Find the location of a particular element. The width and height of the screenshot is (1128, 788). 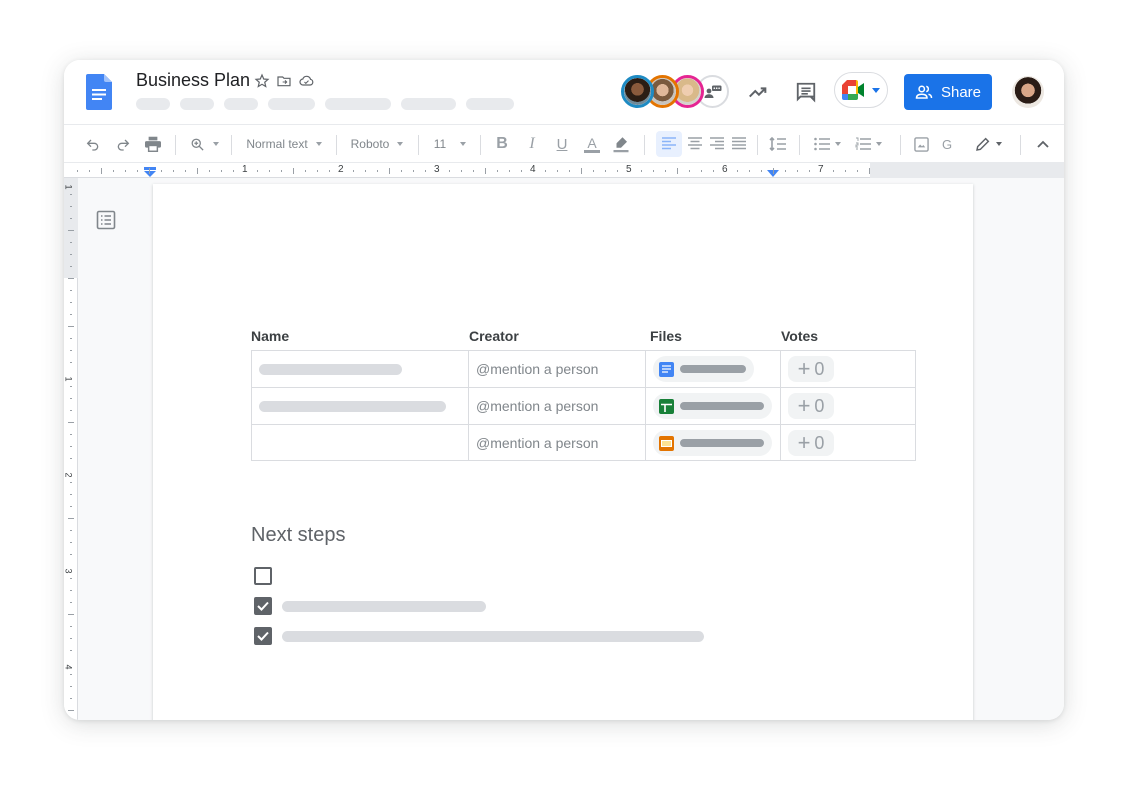

align-center-button is located at coordinates (695, 144).